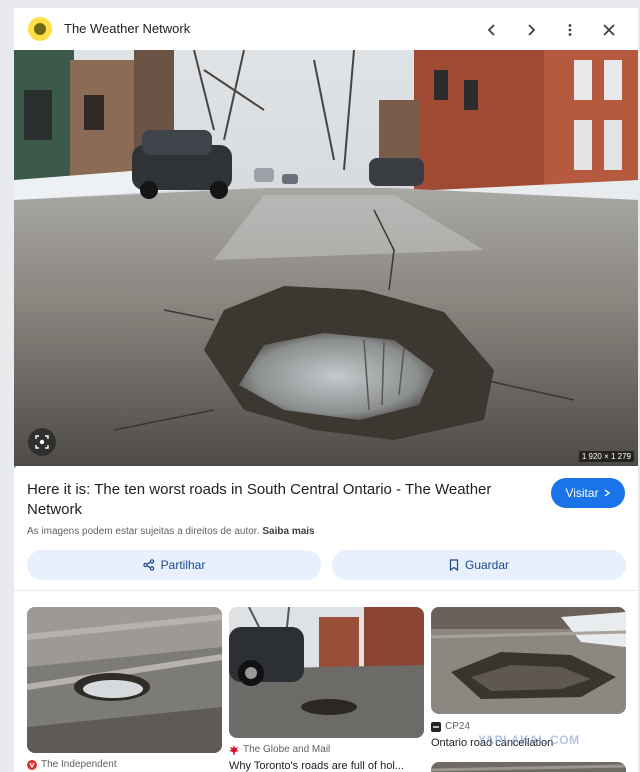  I want to click on save-label: Guardar, so click(487, 565).